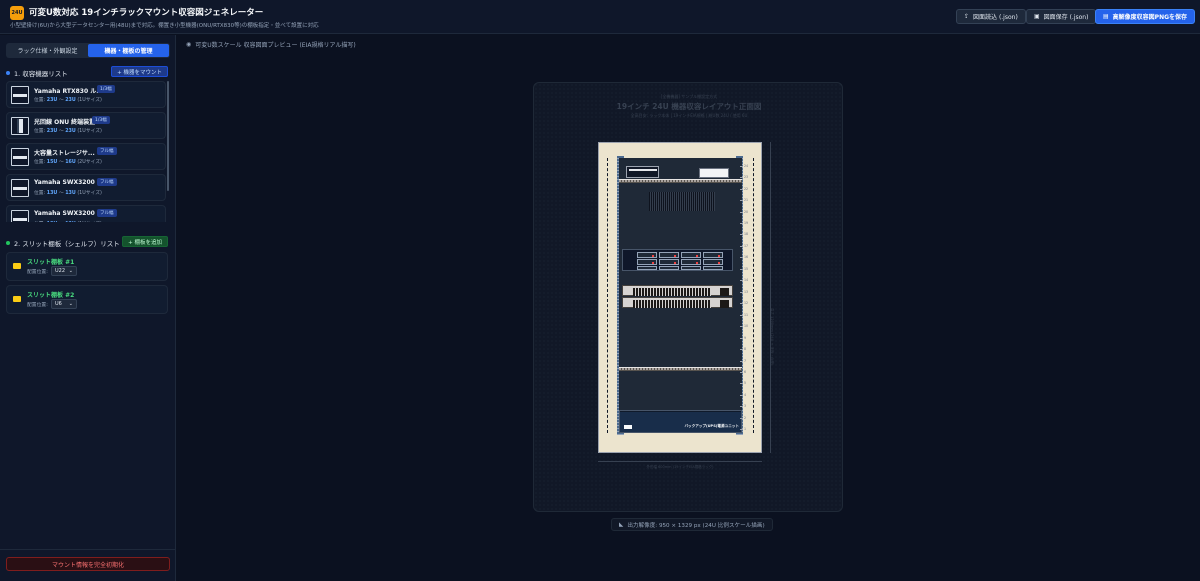  Describe the element at coordinates (745, 383) in the screenshot. I see `u-number: 5` at that location.